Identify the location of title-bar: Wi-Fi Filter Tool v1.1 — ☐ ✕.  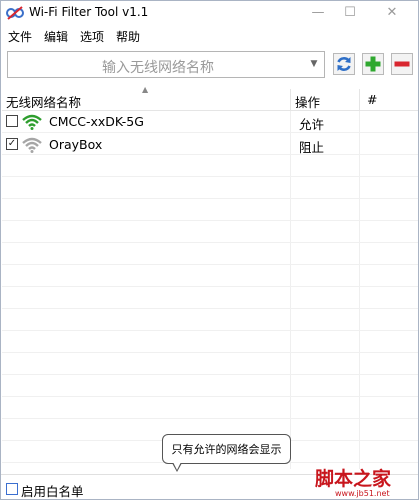
(209, 13).